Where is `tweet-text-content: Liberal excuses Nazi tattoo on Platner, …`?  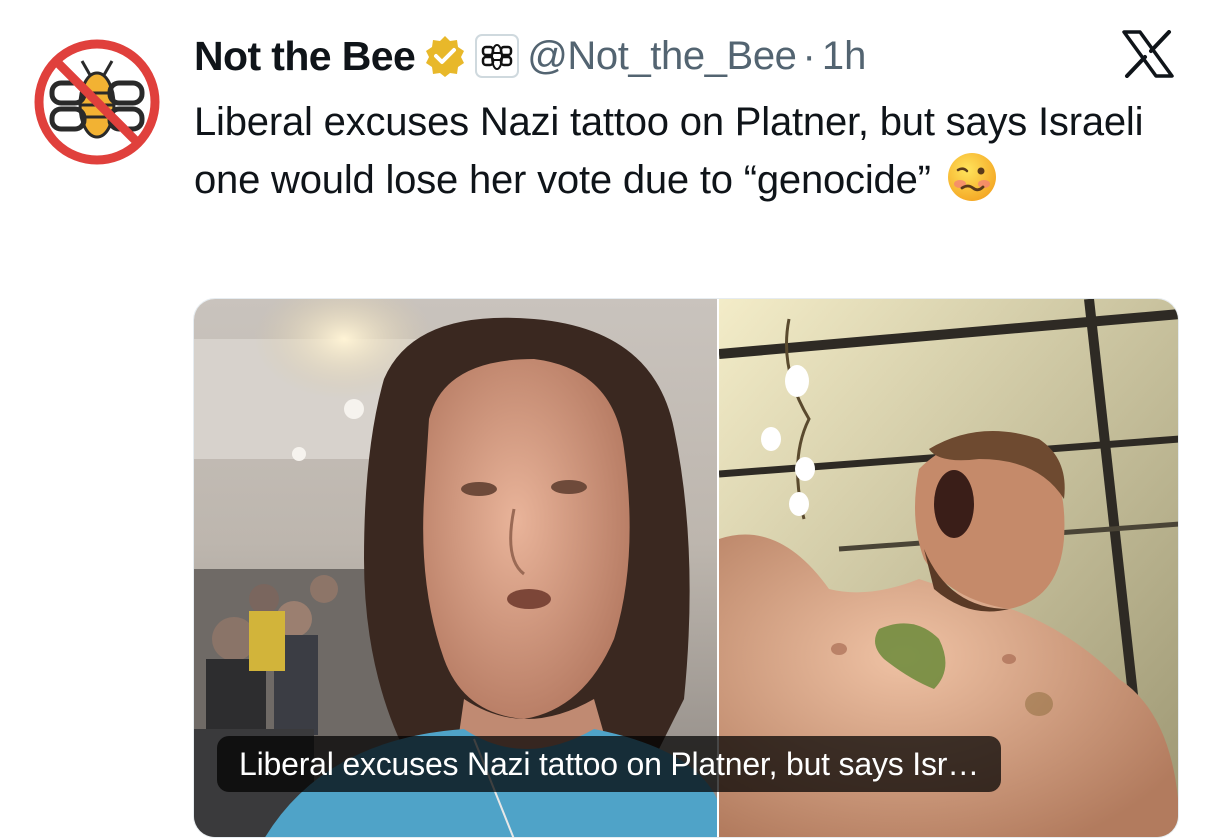 tweet-text-content: Liberal excuses Nazi tattoo on Platner, … is located at coordinates (669, 151).